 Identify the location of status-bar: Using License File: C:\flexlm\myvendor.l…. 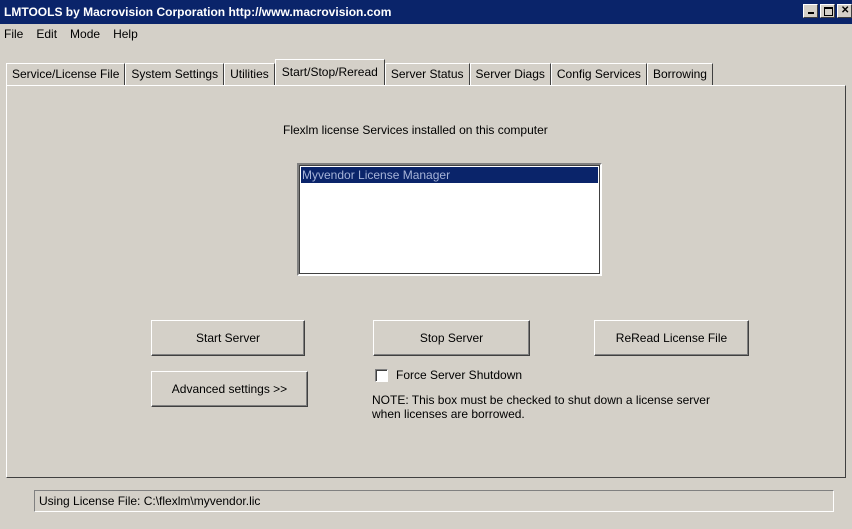
(434, 501).